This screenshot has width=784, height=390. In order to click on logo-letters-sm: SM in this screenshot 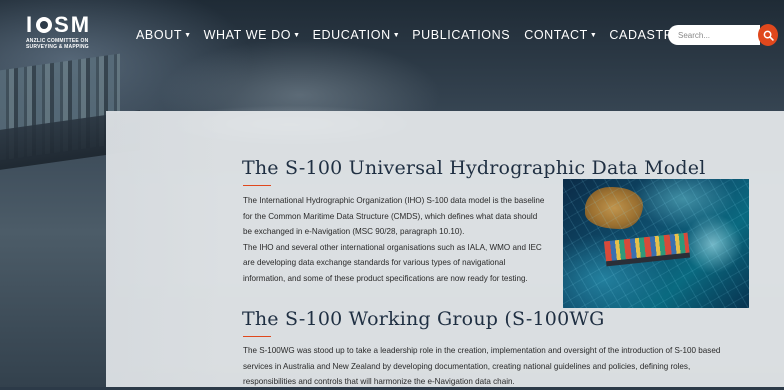, I will do `click(73, 24)`.